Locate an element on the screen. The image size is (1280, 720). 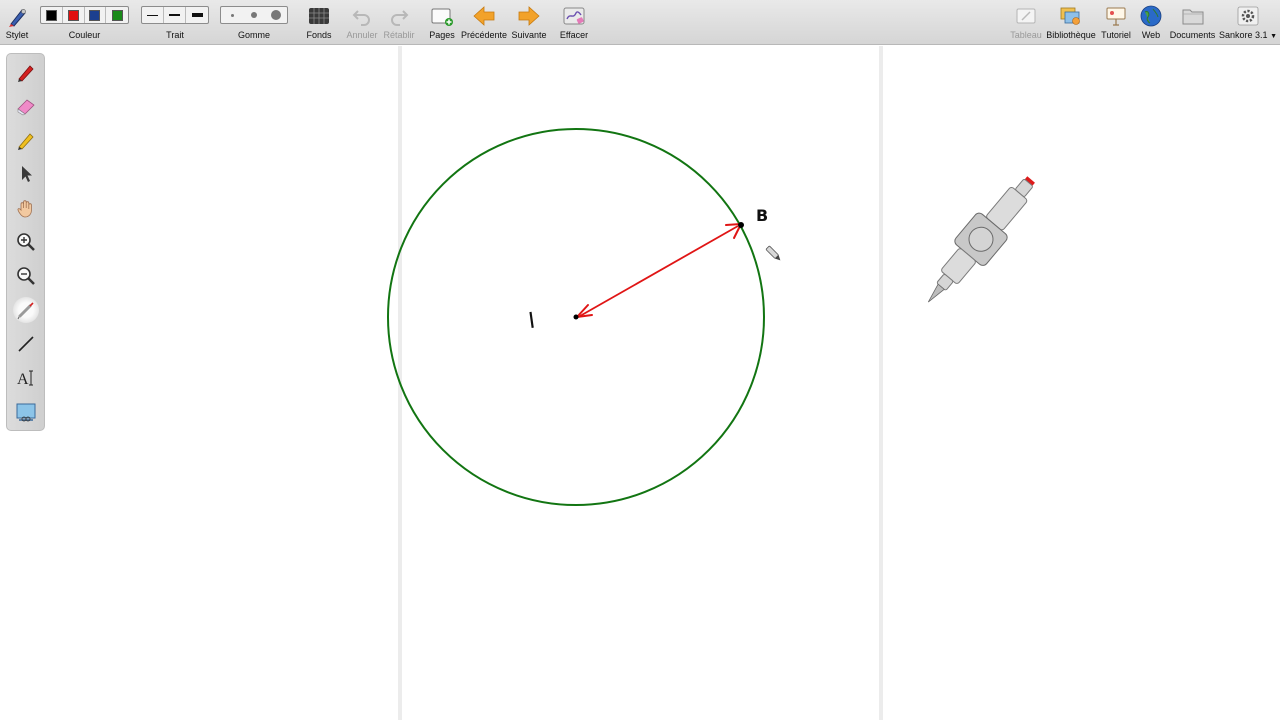
stroke-width-options is located at coordinates (175, 15).